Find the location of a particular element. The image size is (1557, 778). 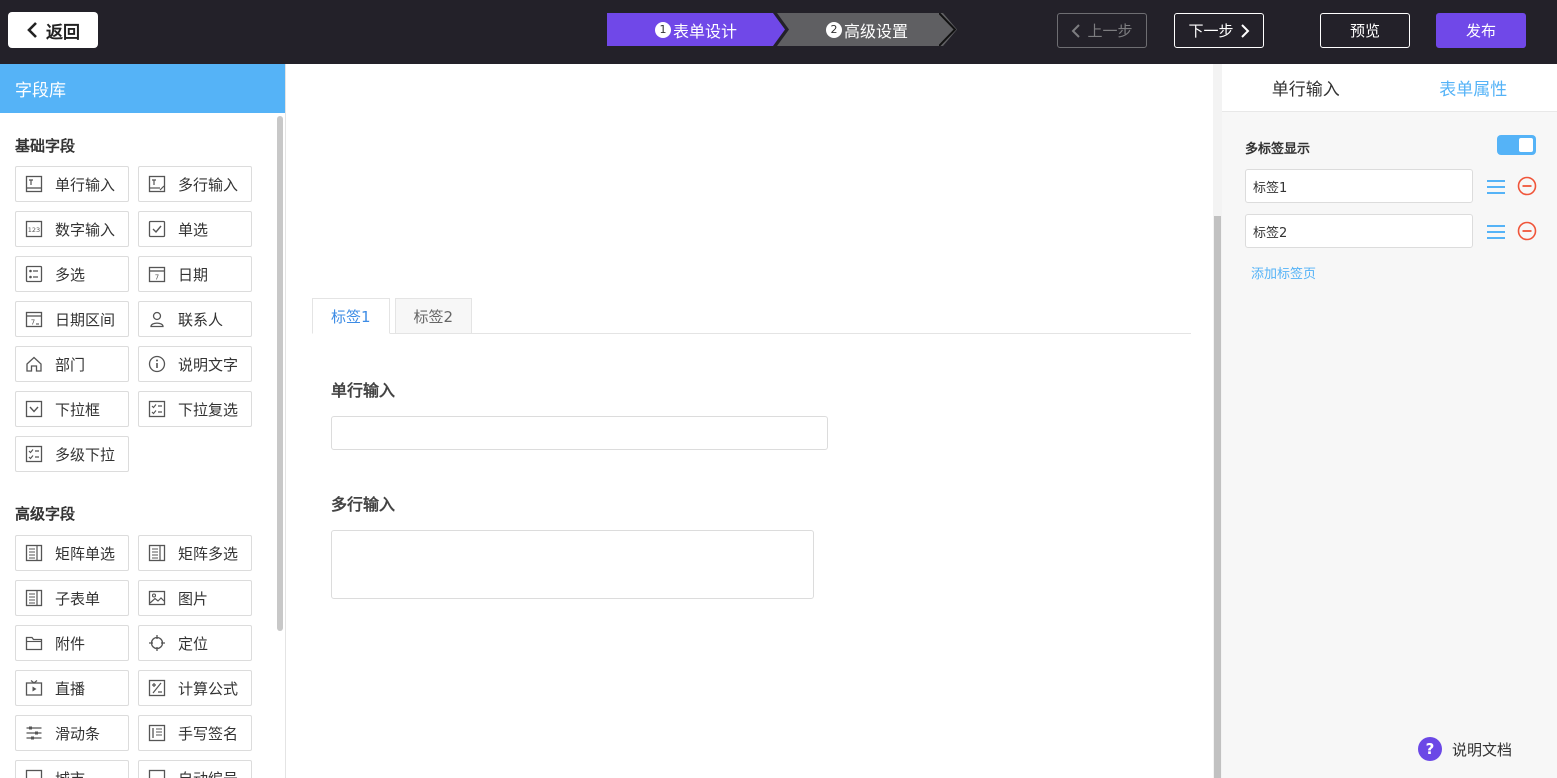

field-city: 城市 is located at coordinates (72, 769).